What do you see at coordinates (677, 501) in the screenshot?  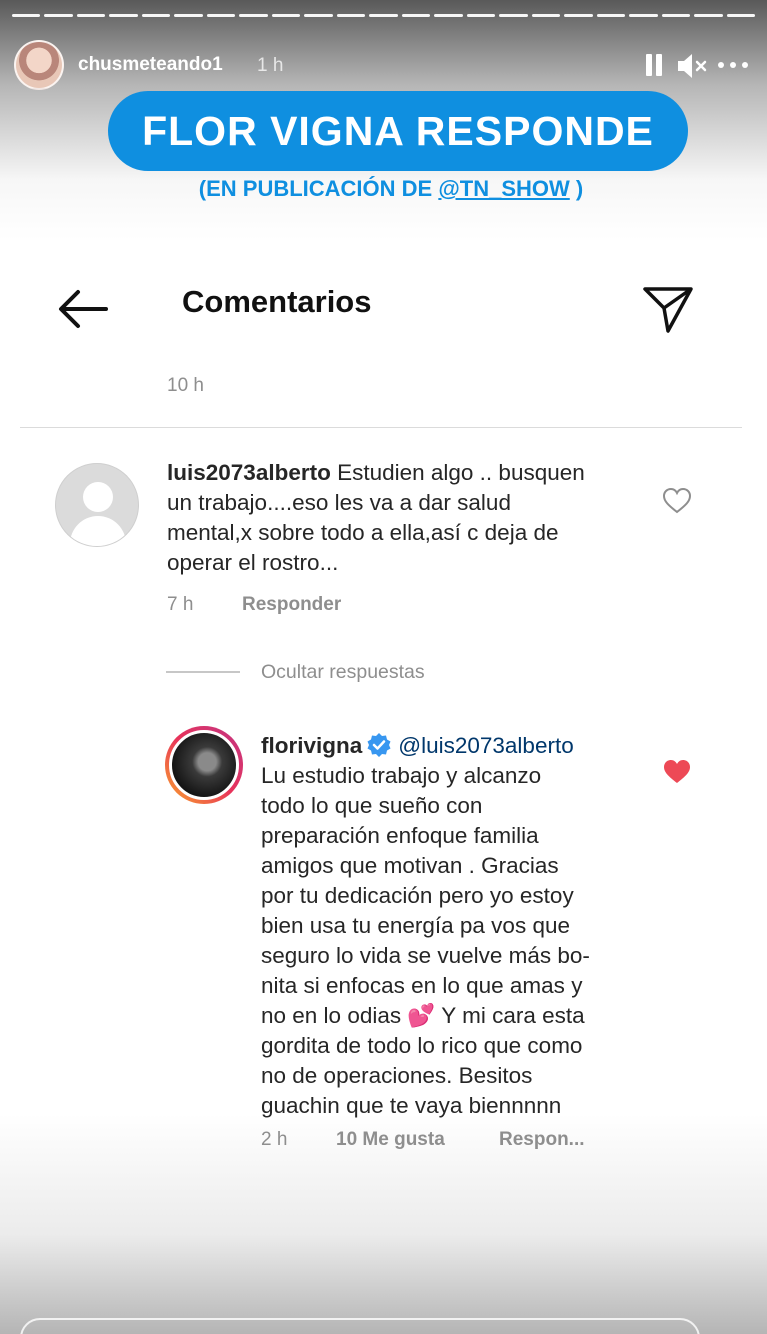 I see `heart-outline-icon` at bounding box center [677, 501].